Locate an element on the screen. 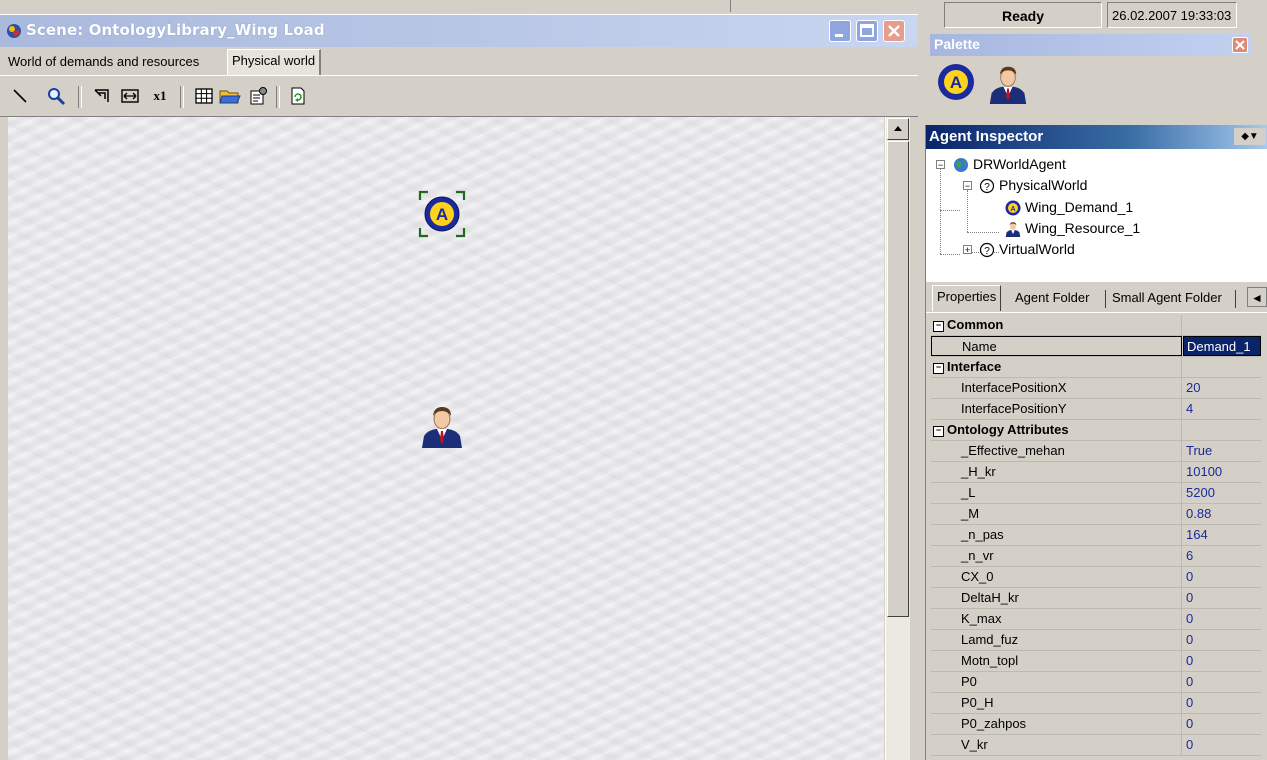  minimize-icon is located at coordinates (839, 35).